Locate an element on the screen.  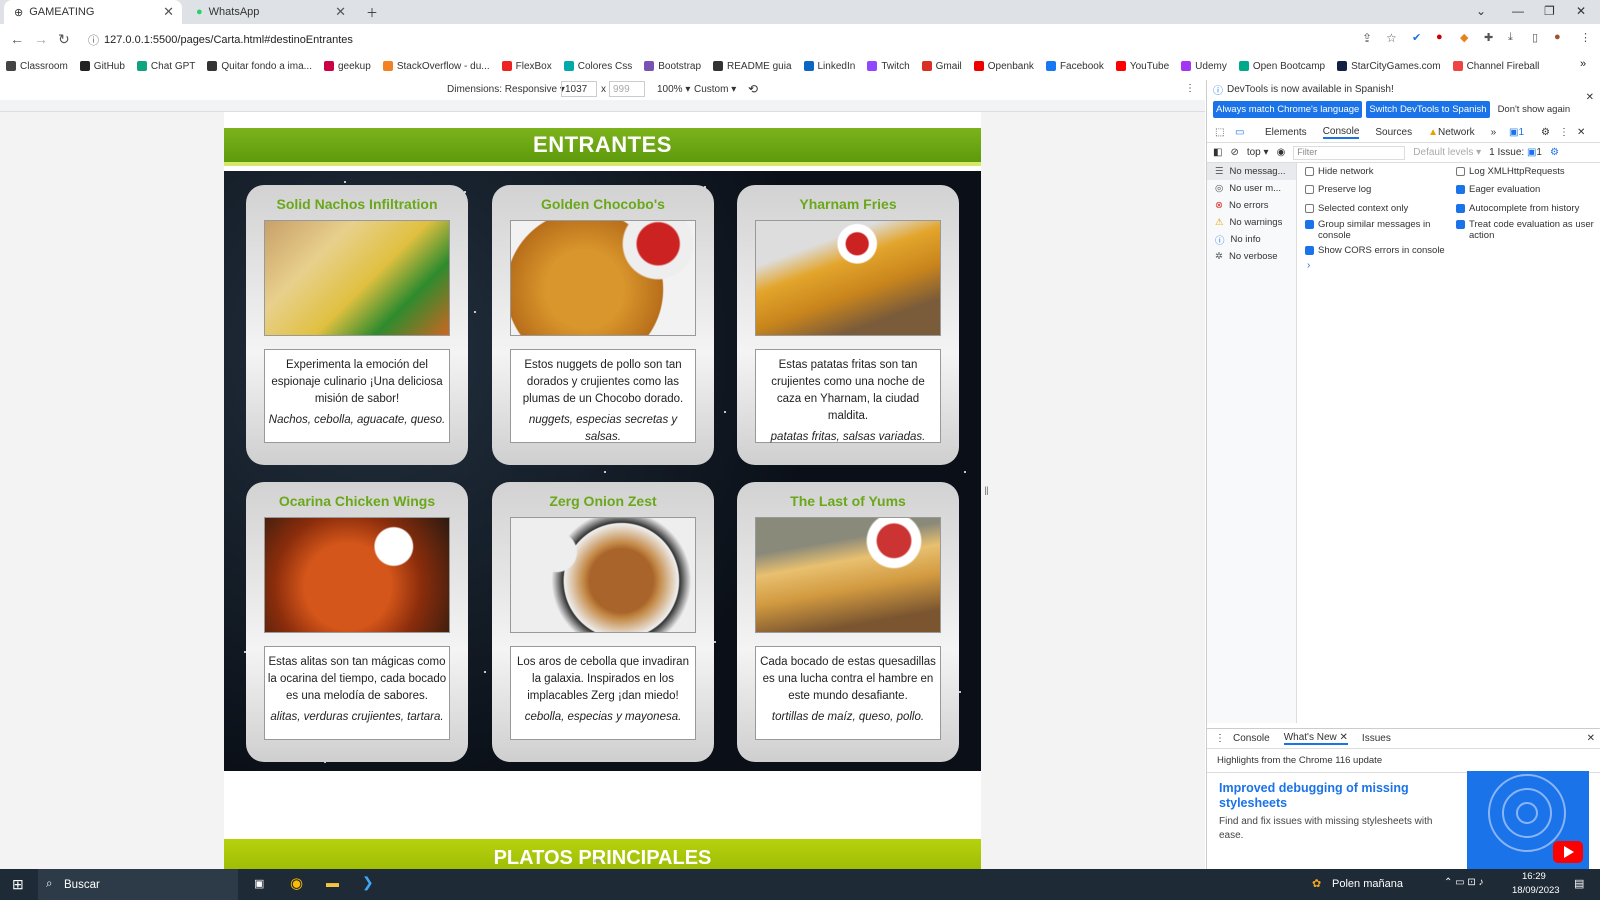
bookmark-item: YouTube is located at coordinates (1142, 66).